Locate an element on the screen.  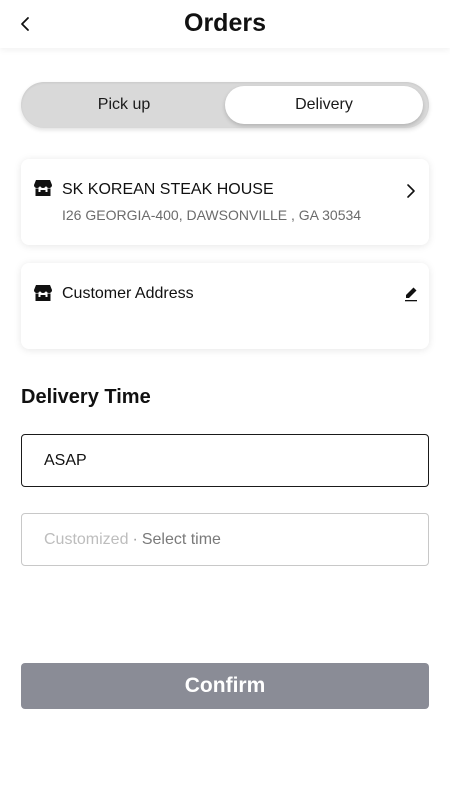
customer-address-label: Customer Address is located at coordinates (128, 293).